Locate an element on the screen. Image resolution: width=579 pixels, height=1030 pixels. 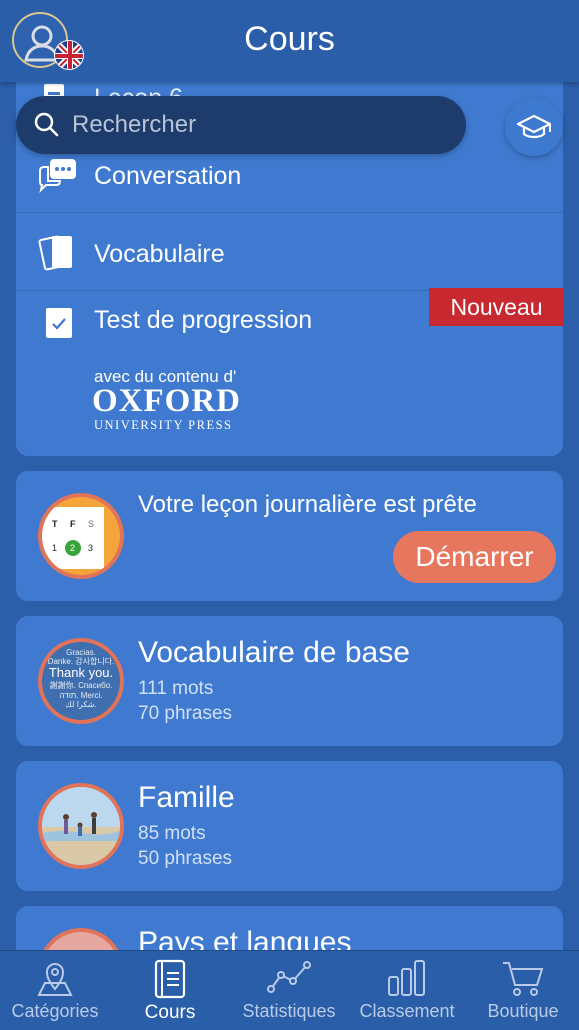
thumb-text: תודה. Merci. is located at coordinates (81, 695).